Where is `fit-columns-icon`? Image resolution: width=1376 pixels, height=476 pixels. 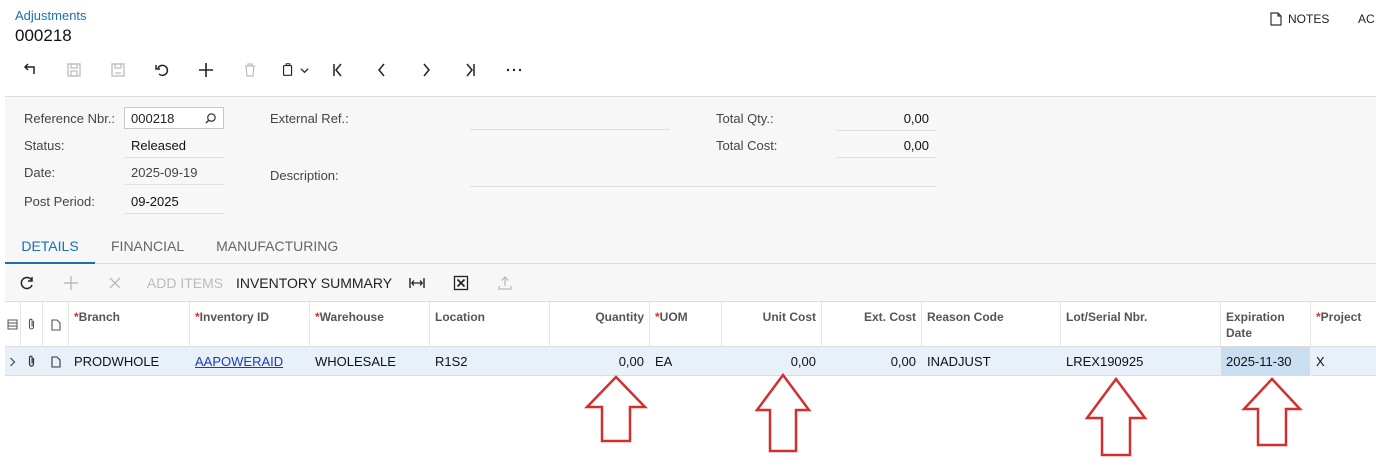
fit-columns-icon is located at coordinates (417, 282).